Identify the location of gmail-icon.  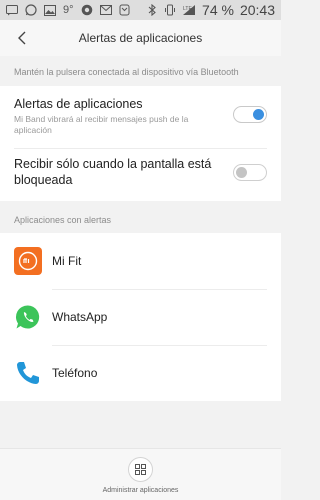
(105, 10).